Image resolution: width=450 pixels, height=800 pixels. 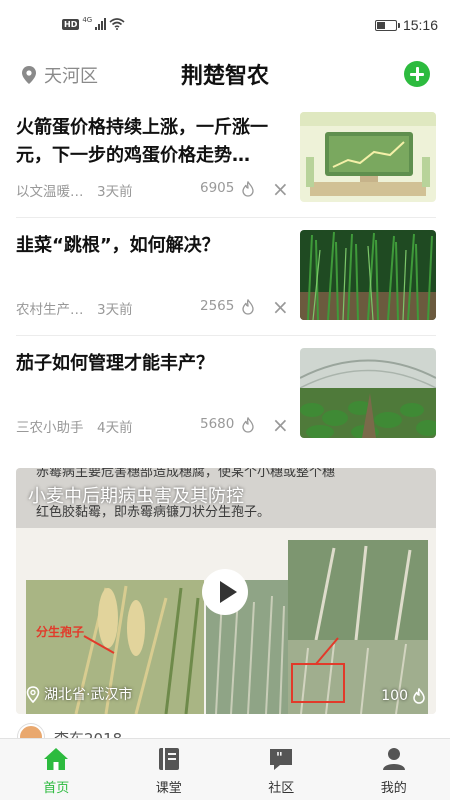 What do you see at coordinates (226, 395) in the screenshot?
I see `article-card: 茄子如何管理才能丰产？ 三农小助手 4天前 5680 ×` at bounding box center [226, 395].